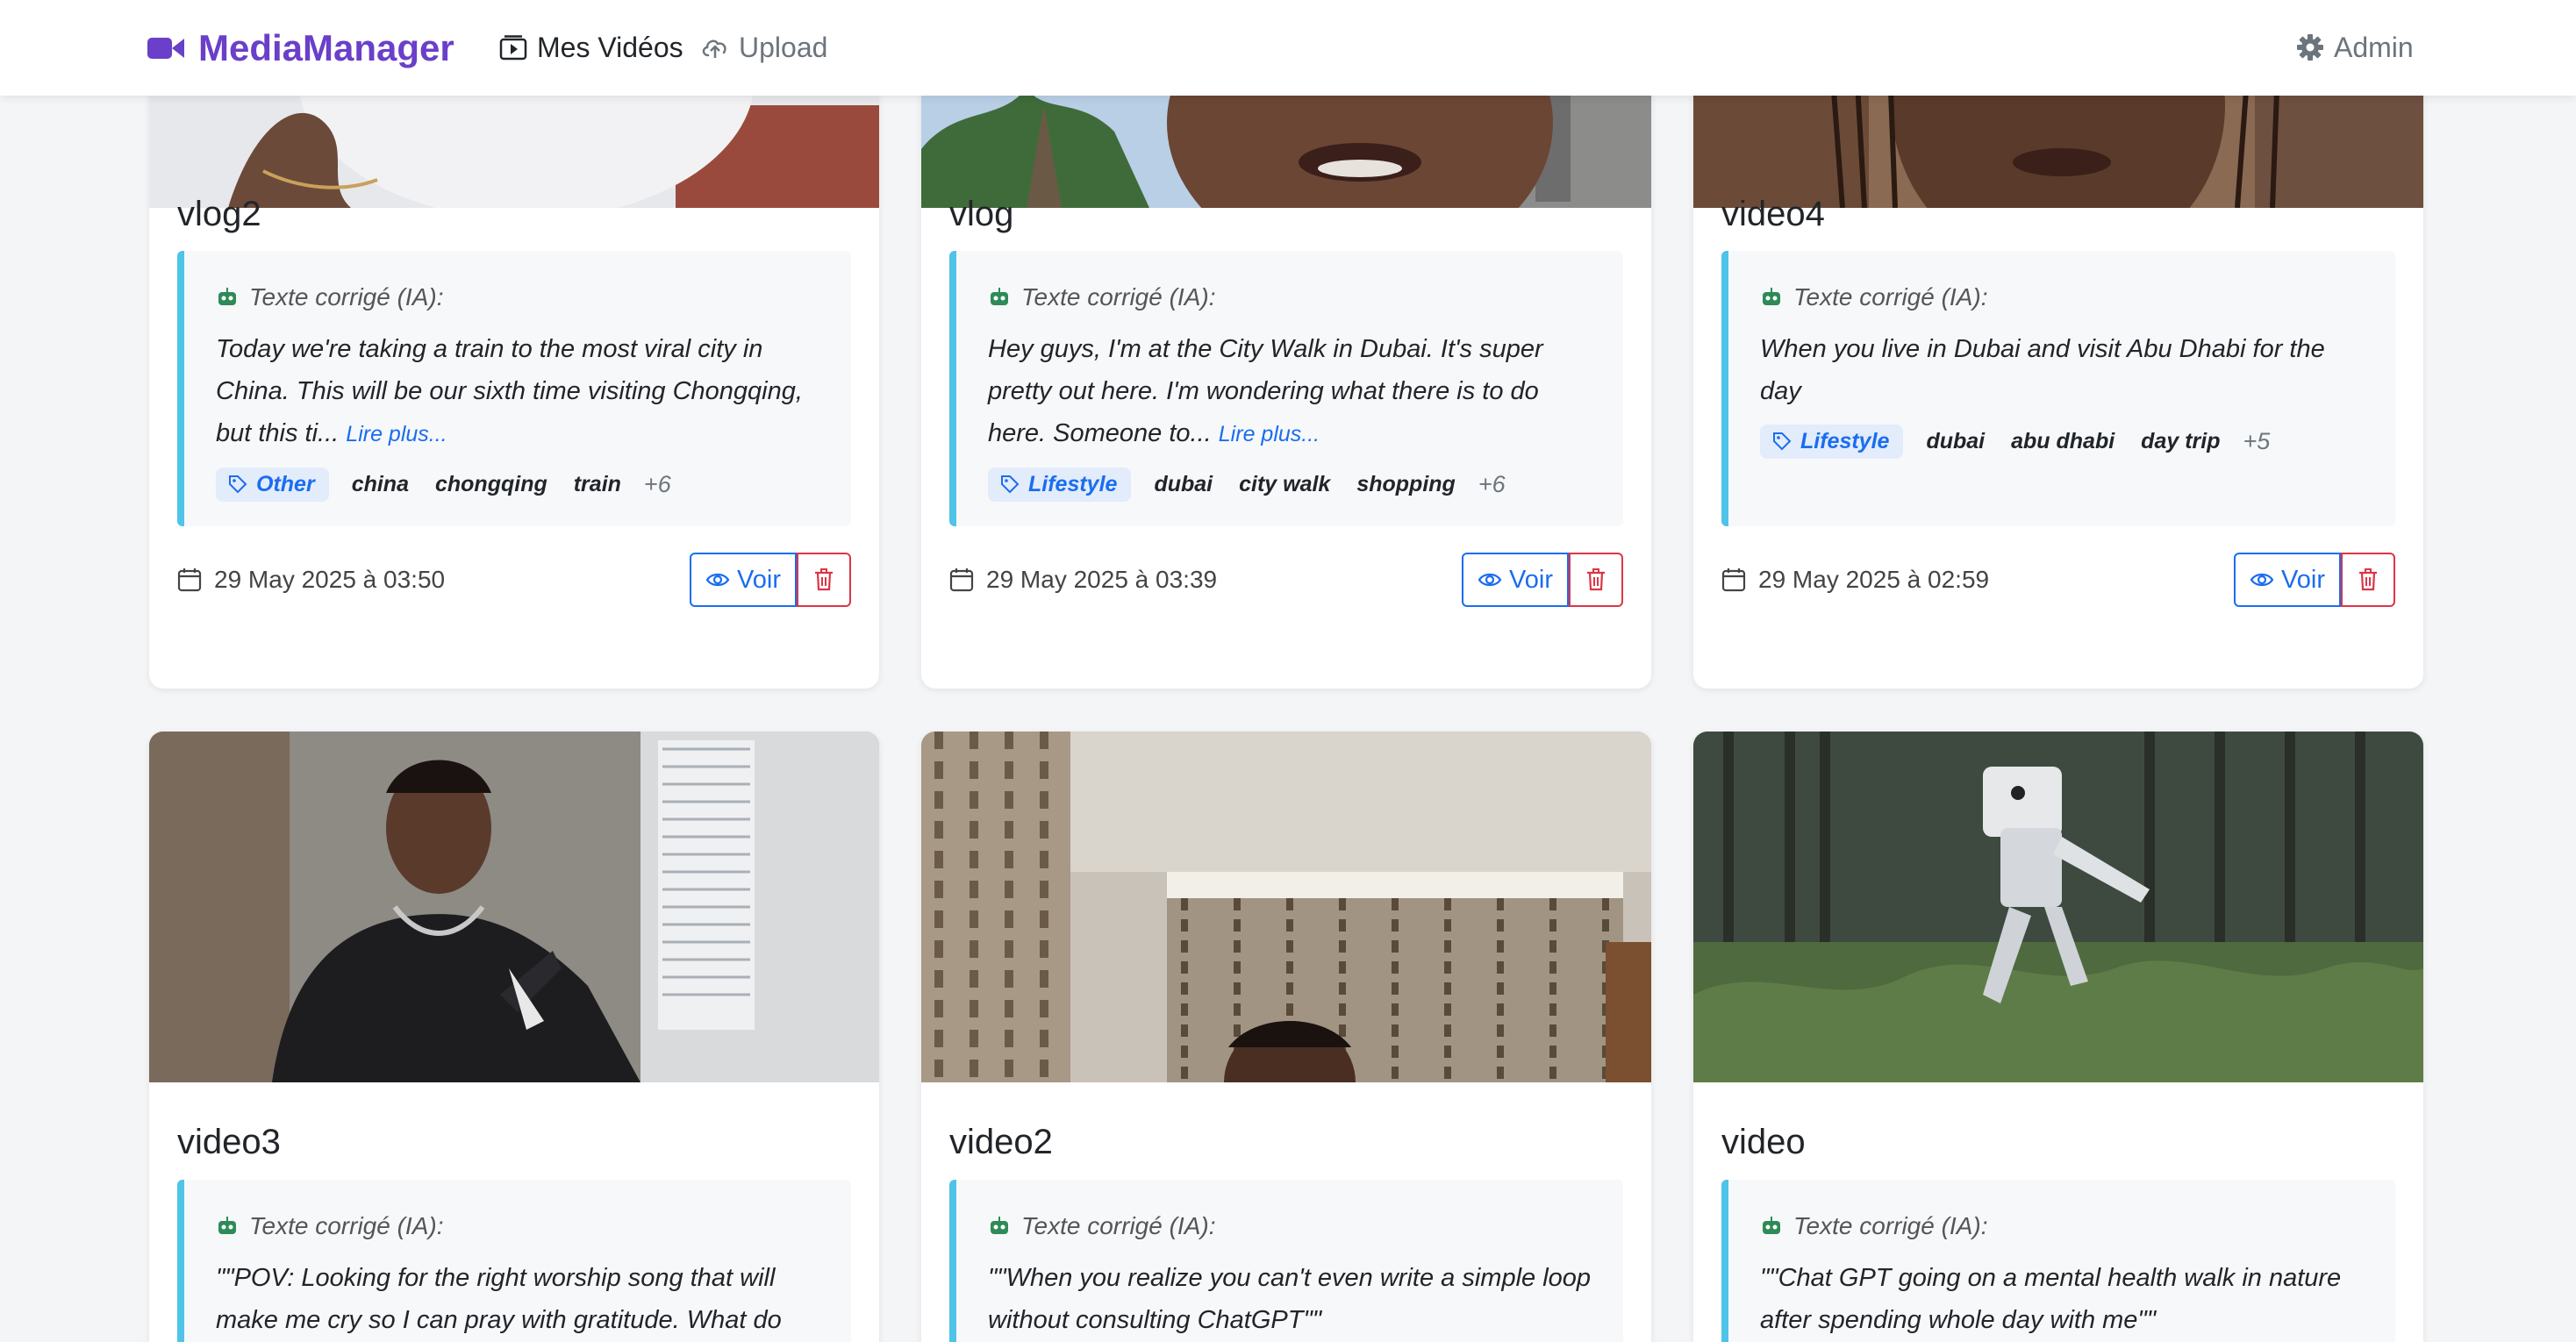 The width and height of the screenshot is (2576, 1342). I want to click on brand-link: MediaManager, so click(300, 48).